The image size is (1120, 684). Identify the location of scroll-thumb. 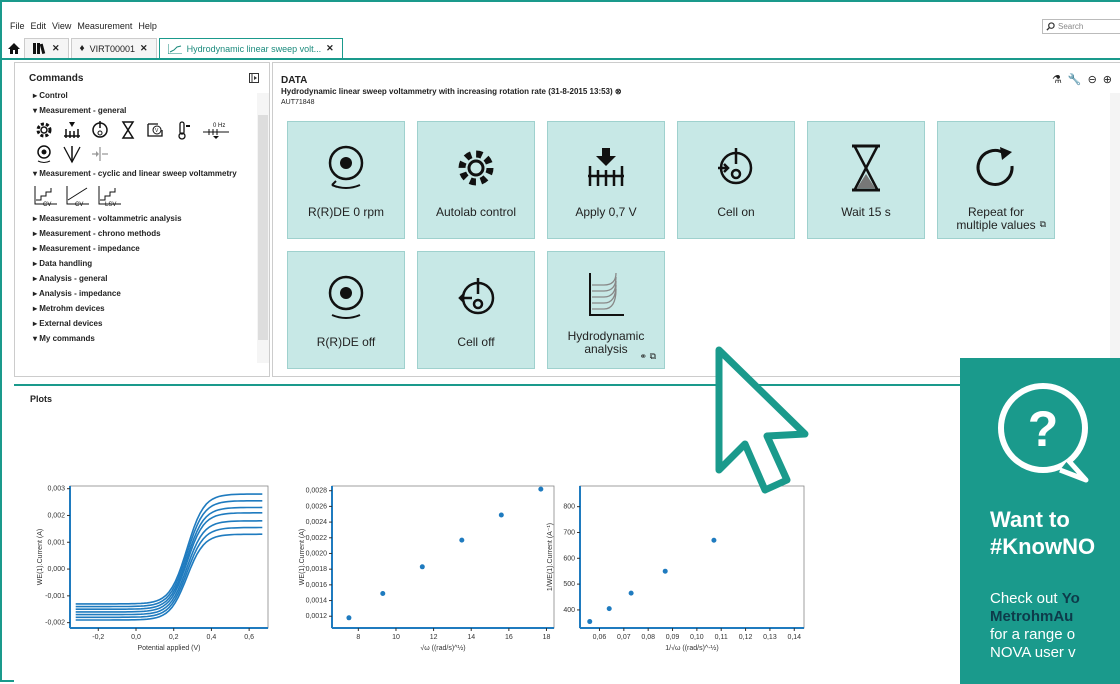
(263, 227).